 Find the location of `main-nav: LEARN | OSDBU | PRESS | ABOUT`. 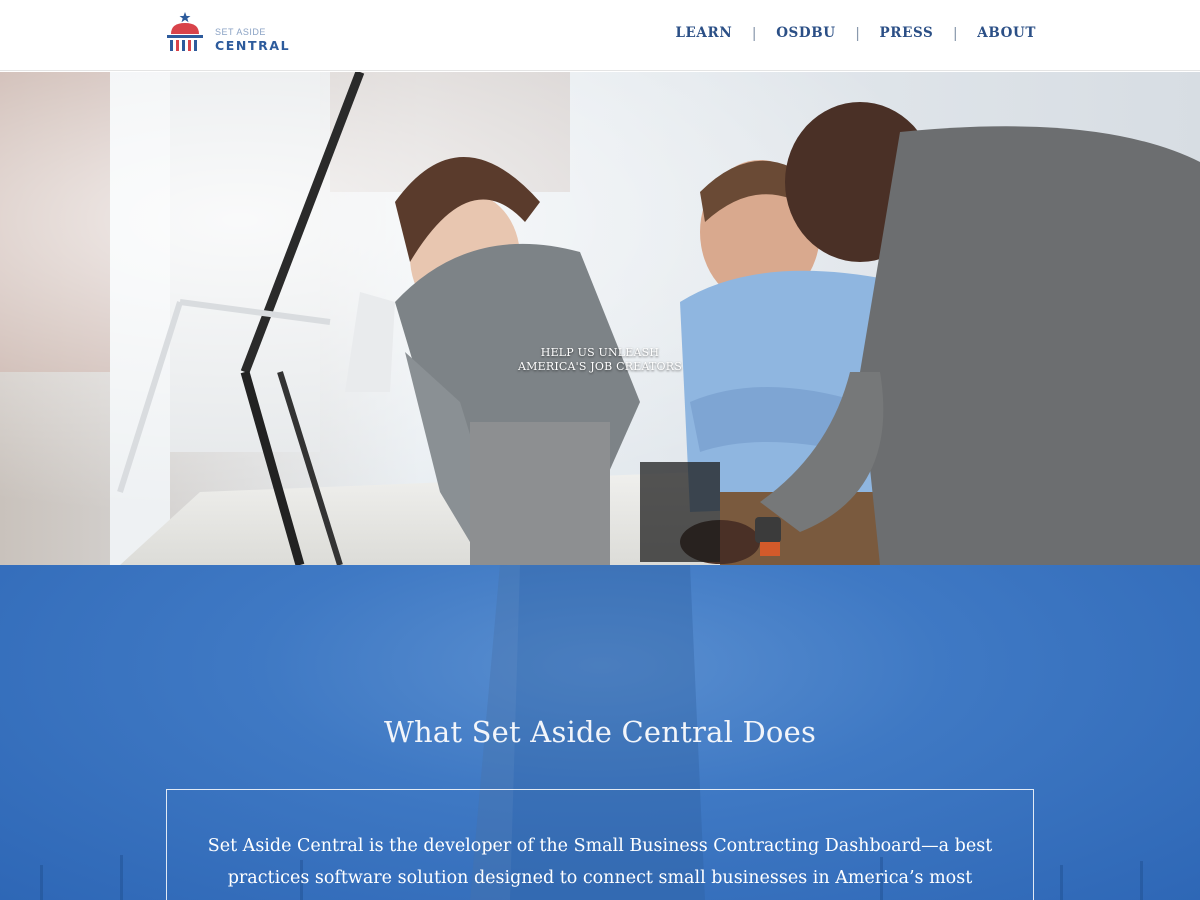

main-nav: LEARN | OSDBU | PRESS | ABOUT is located at coordinates (855, 33).